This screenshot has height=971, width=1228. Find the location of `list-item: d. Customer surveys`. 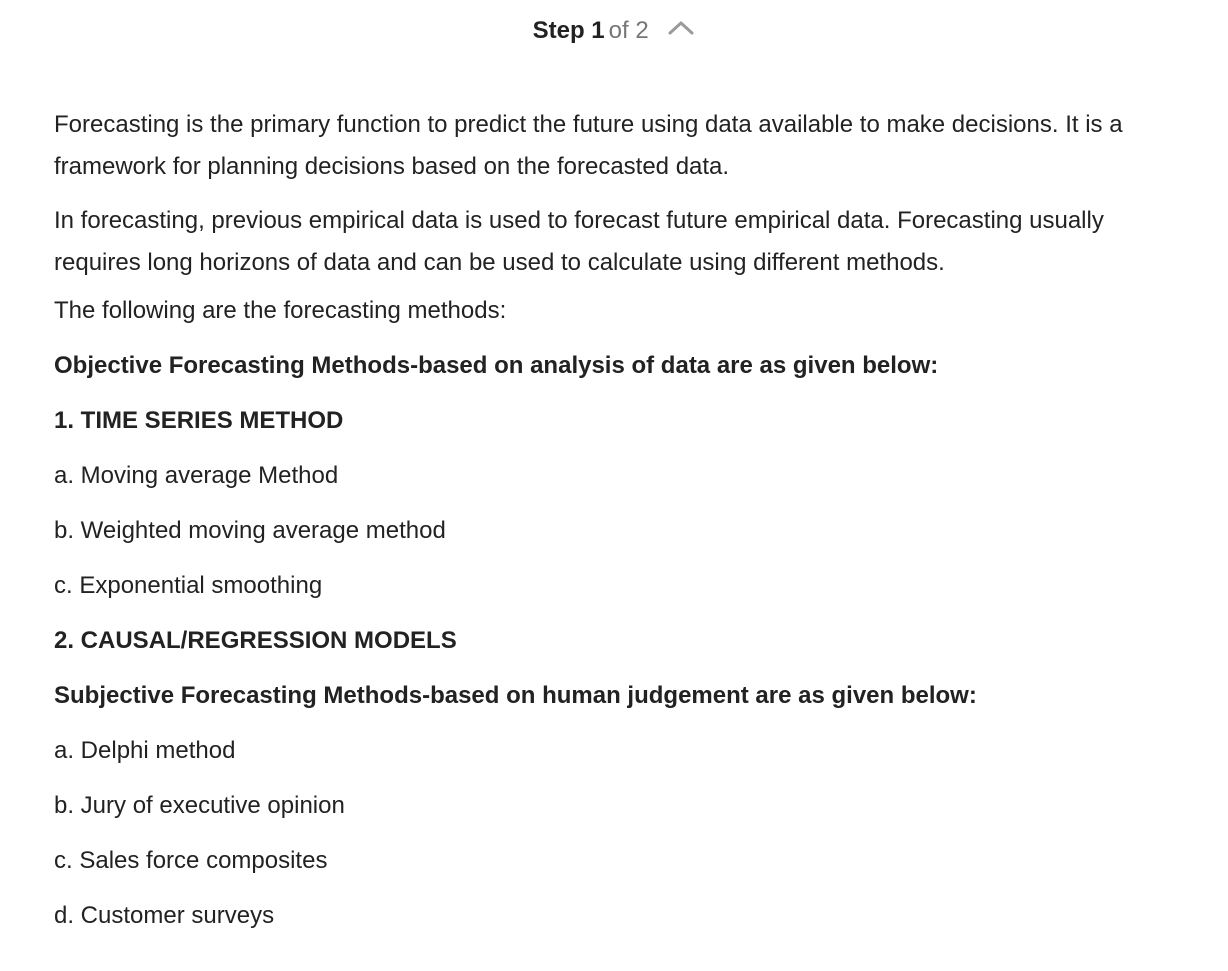

list-item: d. Customer surveys is located at coordinates (164, 915).